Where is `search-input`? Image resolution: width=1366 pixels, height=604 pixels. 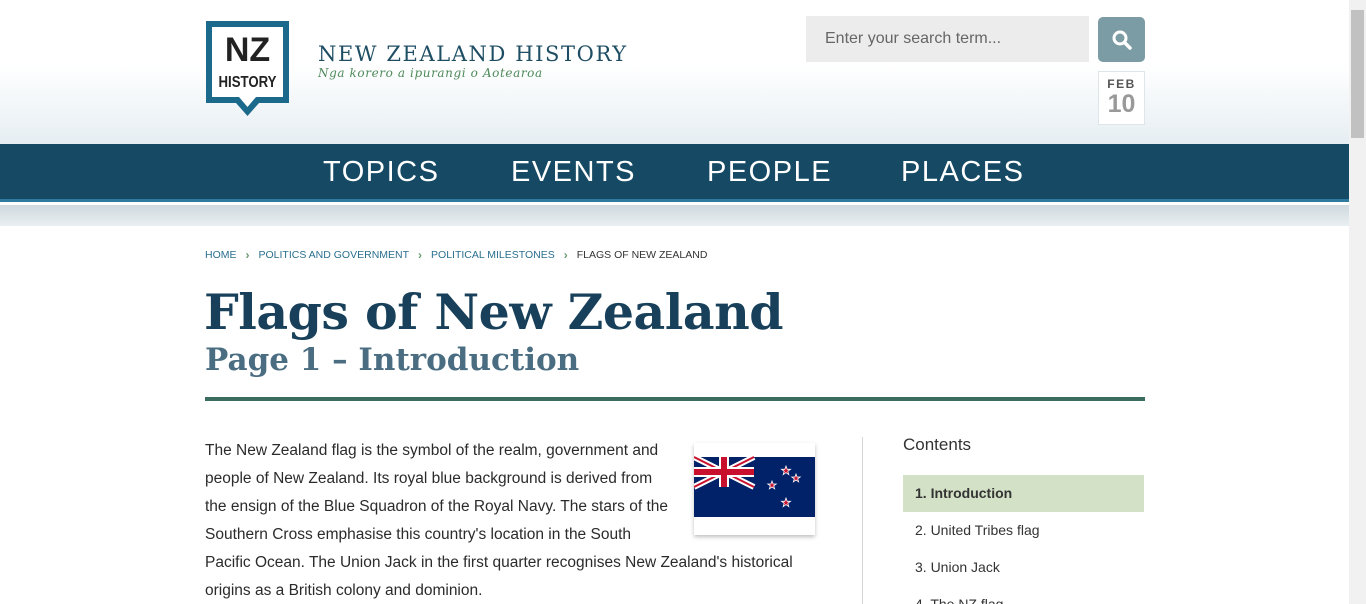 search-input is located at coordinates (947, 39).